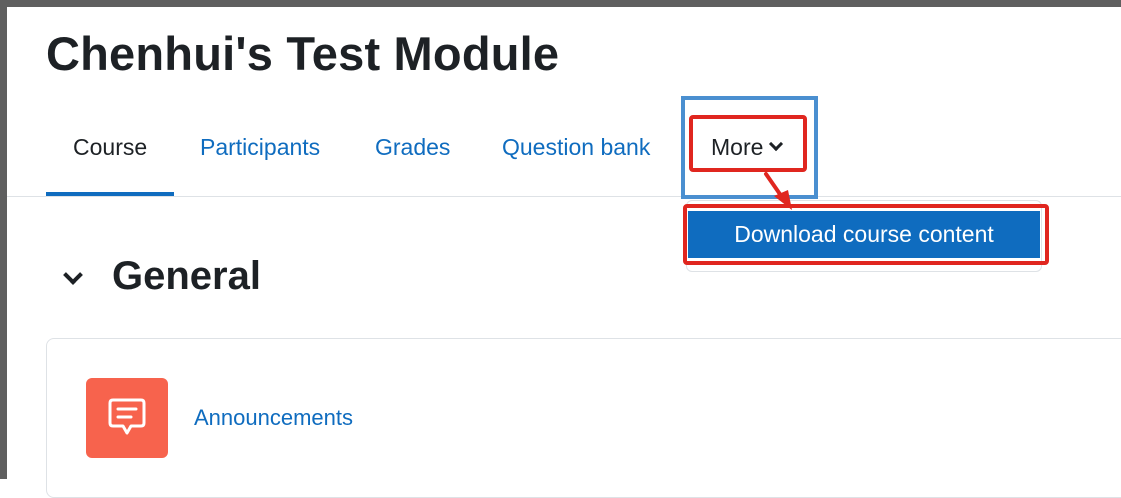  I want to click on speech-bubble-icon, so click(127, 416).